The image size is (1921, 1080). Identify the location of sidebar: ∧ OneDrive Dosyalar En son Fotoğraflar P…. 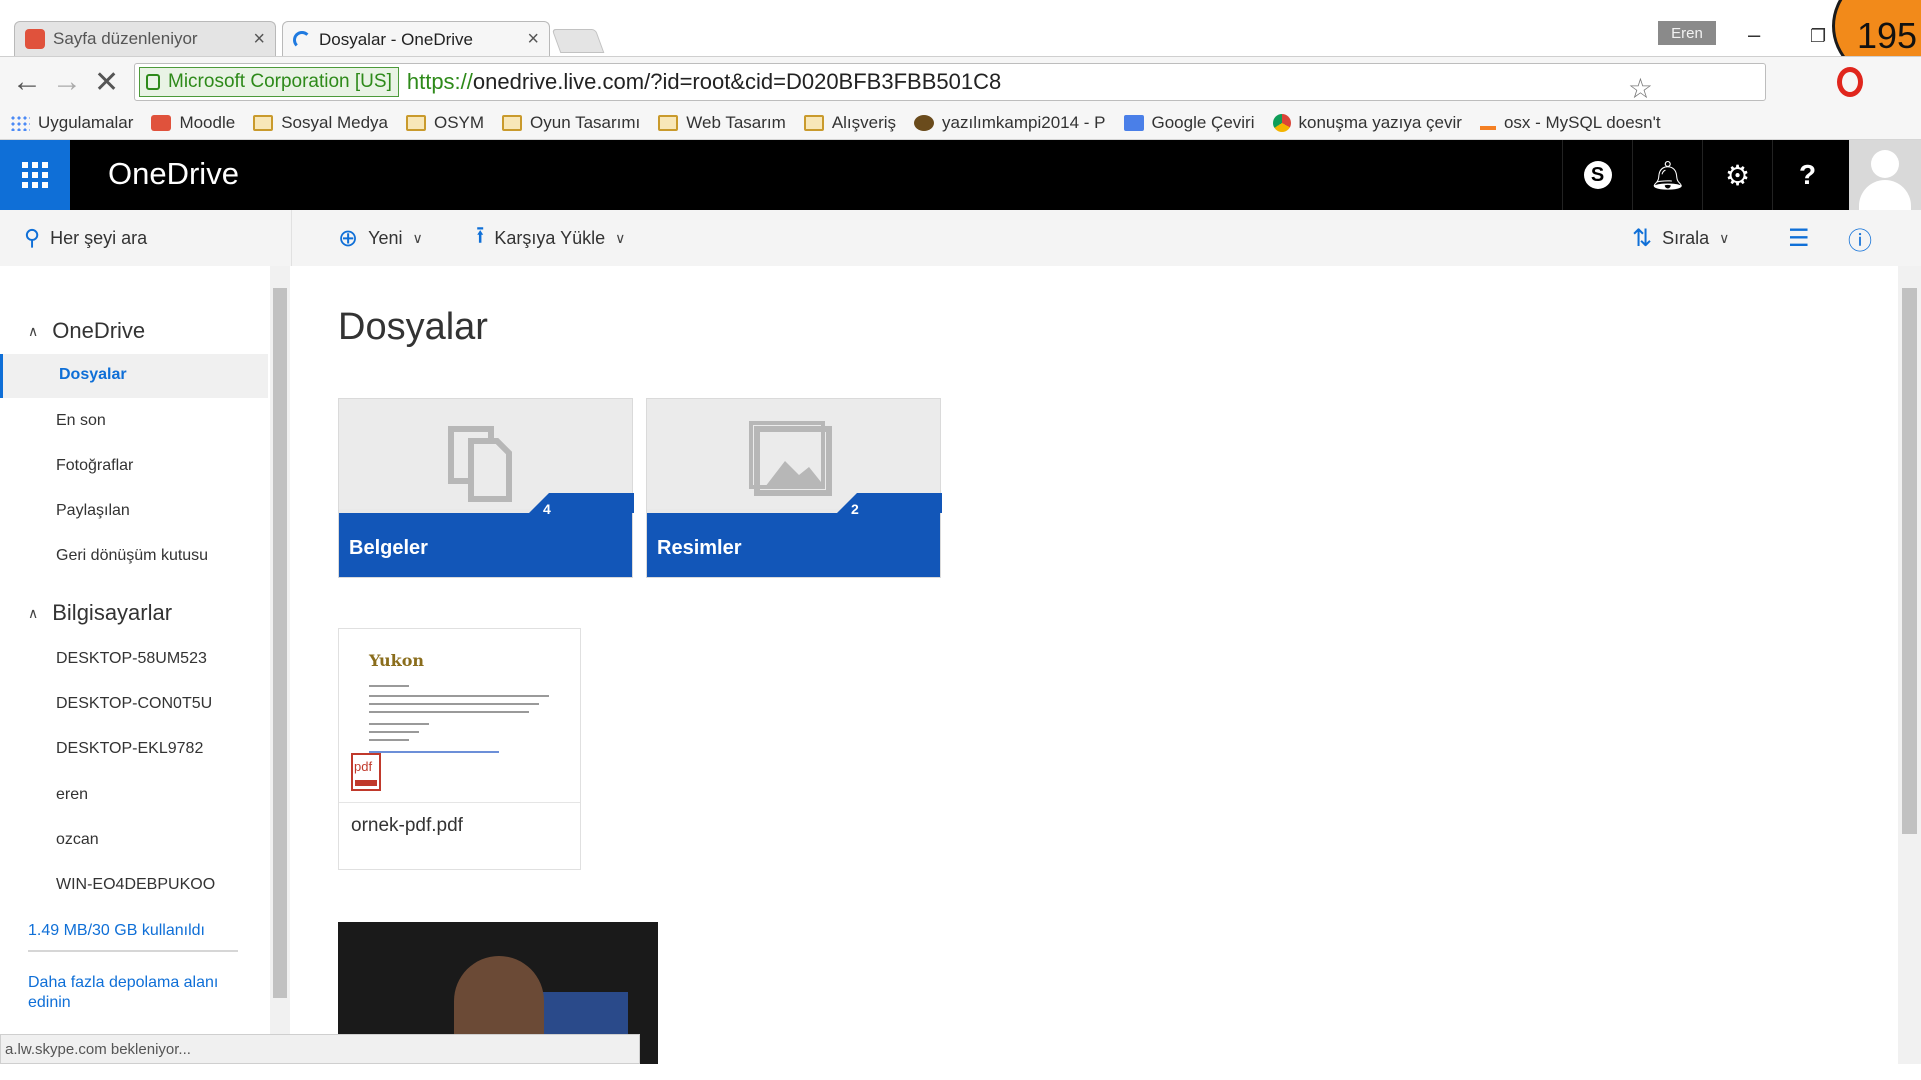
(146, 651).